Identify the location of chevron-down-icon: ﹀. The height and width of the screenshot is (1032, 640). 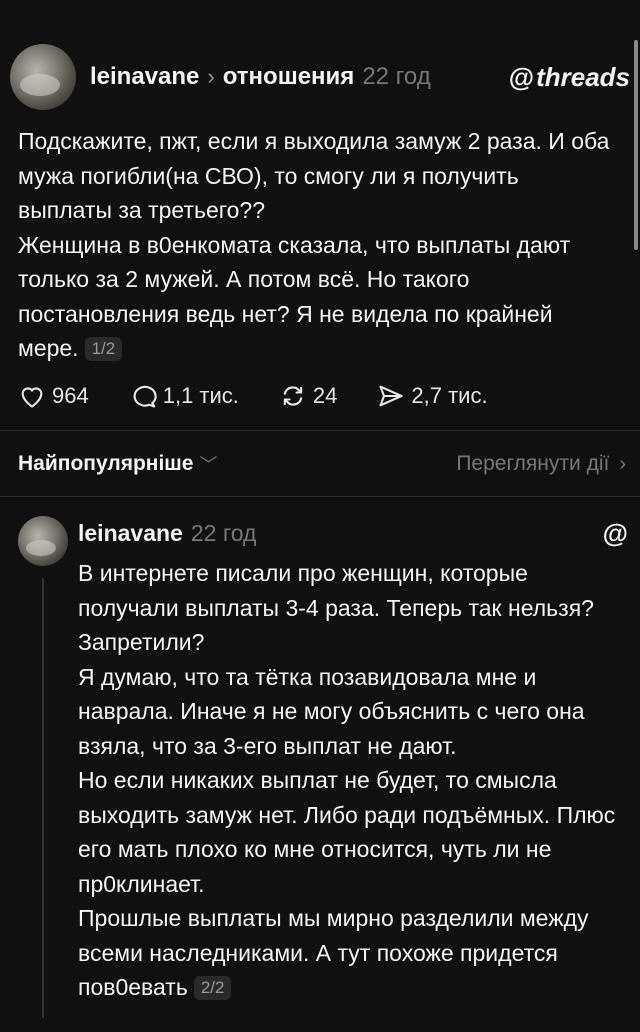
(208, 464).